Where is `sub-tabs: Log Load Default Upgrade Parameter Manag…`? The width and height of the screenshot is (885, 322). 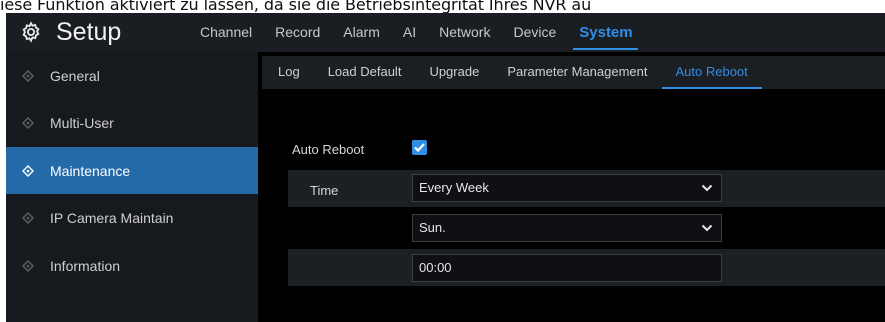 sub-tabs: Log Load Default Upgrade Parameter Manag… is located at coordinates (573, 72).